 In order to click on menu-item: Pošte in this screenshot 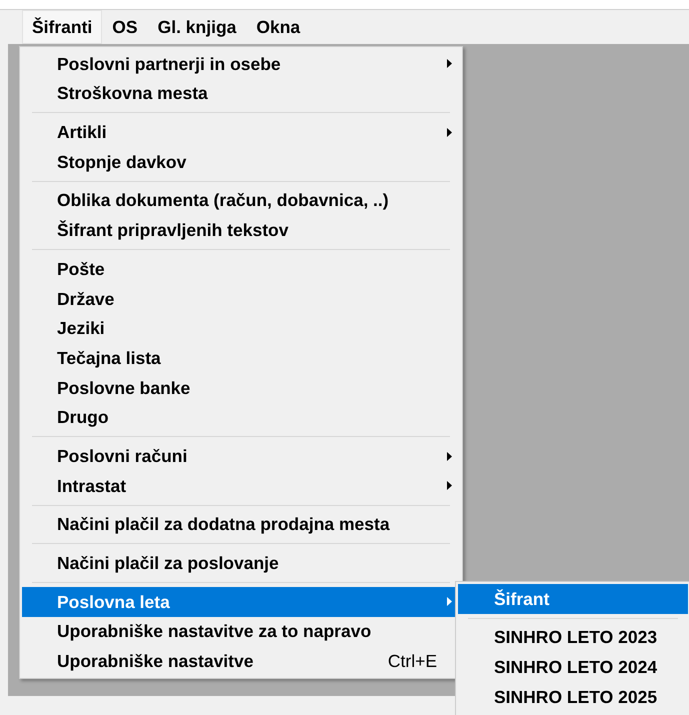, I will do `click(241, 269)`.